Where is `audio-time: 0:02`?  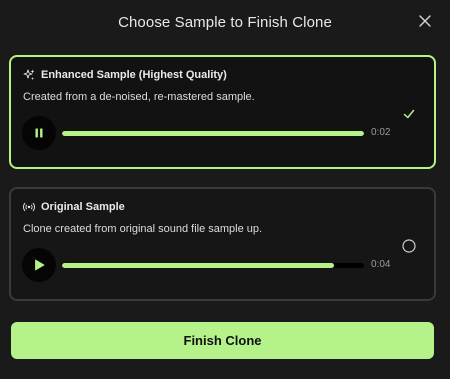 audio-time: 0:02 is located at coordinates (381, 132).